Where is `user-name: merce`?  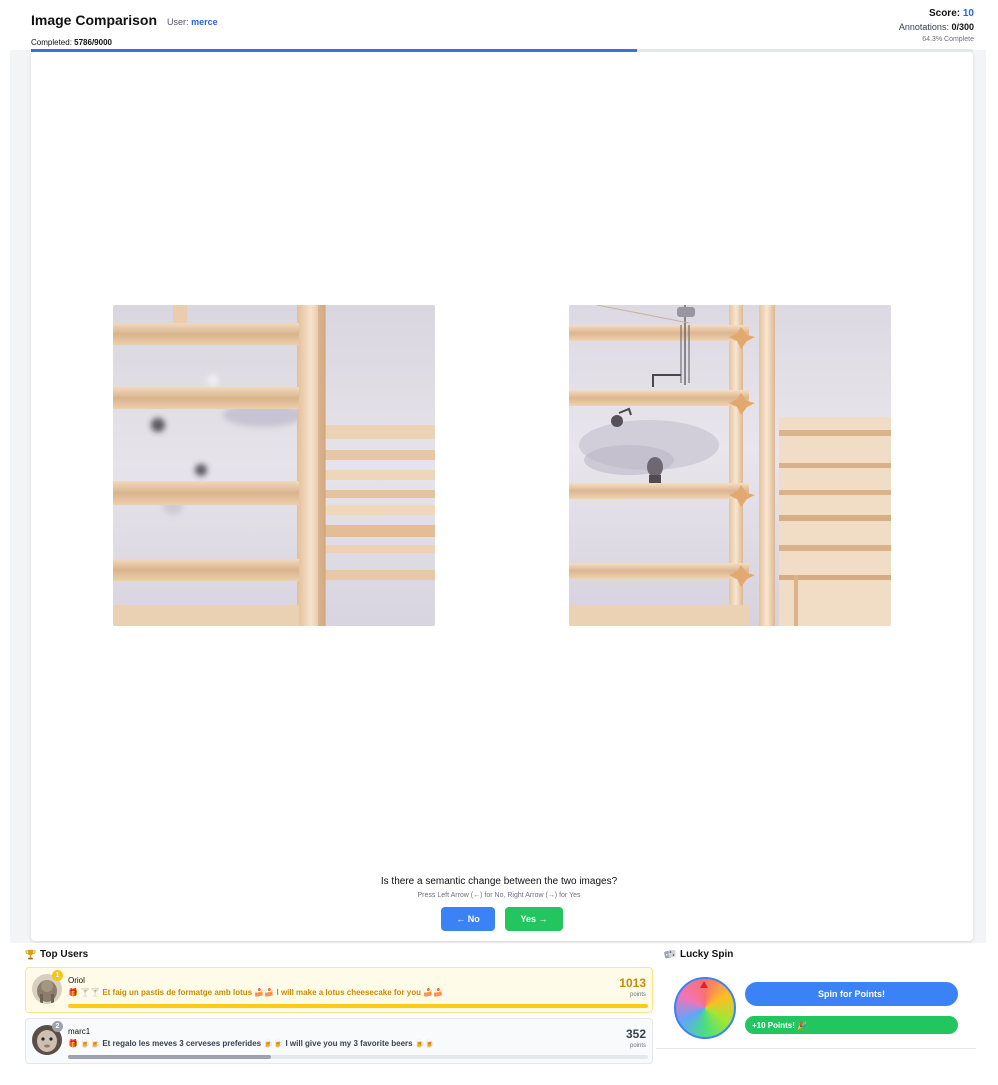 user-name: merce is located at coordinates (204, 22).